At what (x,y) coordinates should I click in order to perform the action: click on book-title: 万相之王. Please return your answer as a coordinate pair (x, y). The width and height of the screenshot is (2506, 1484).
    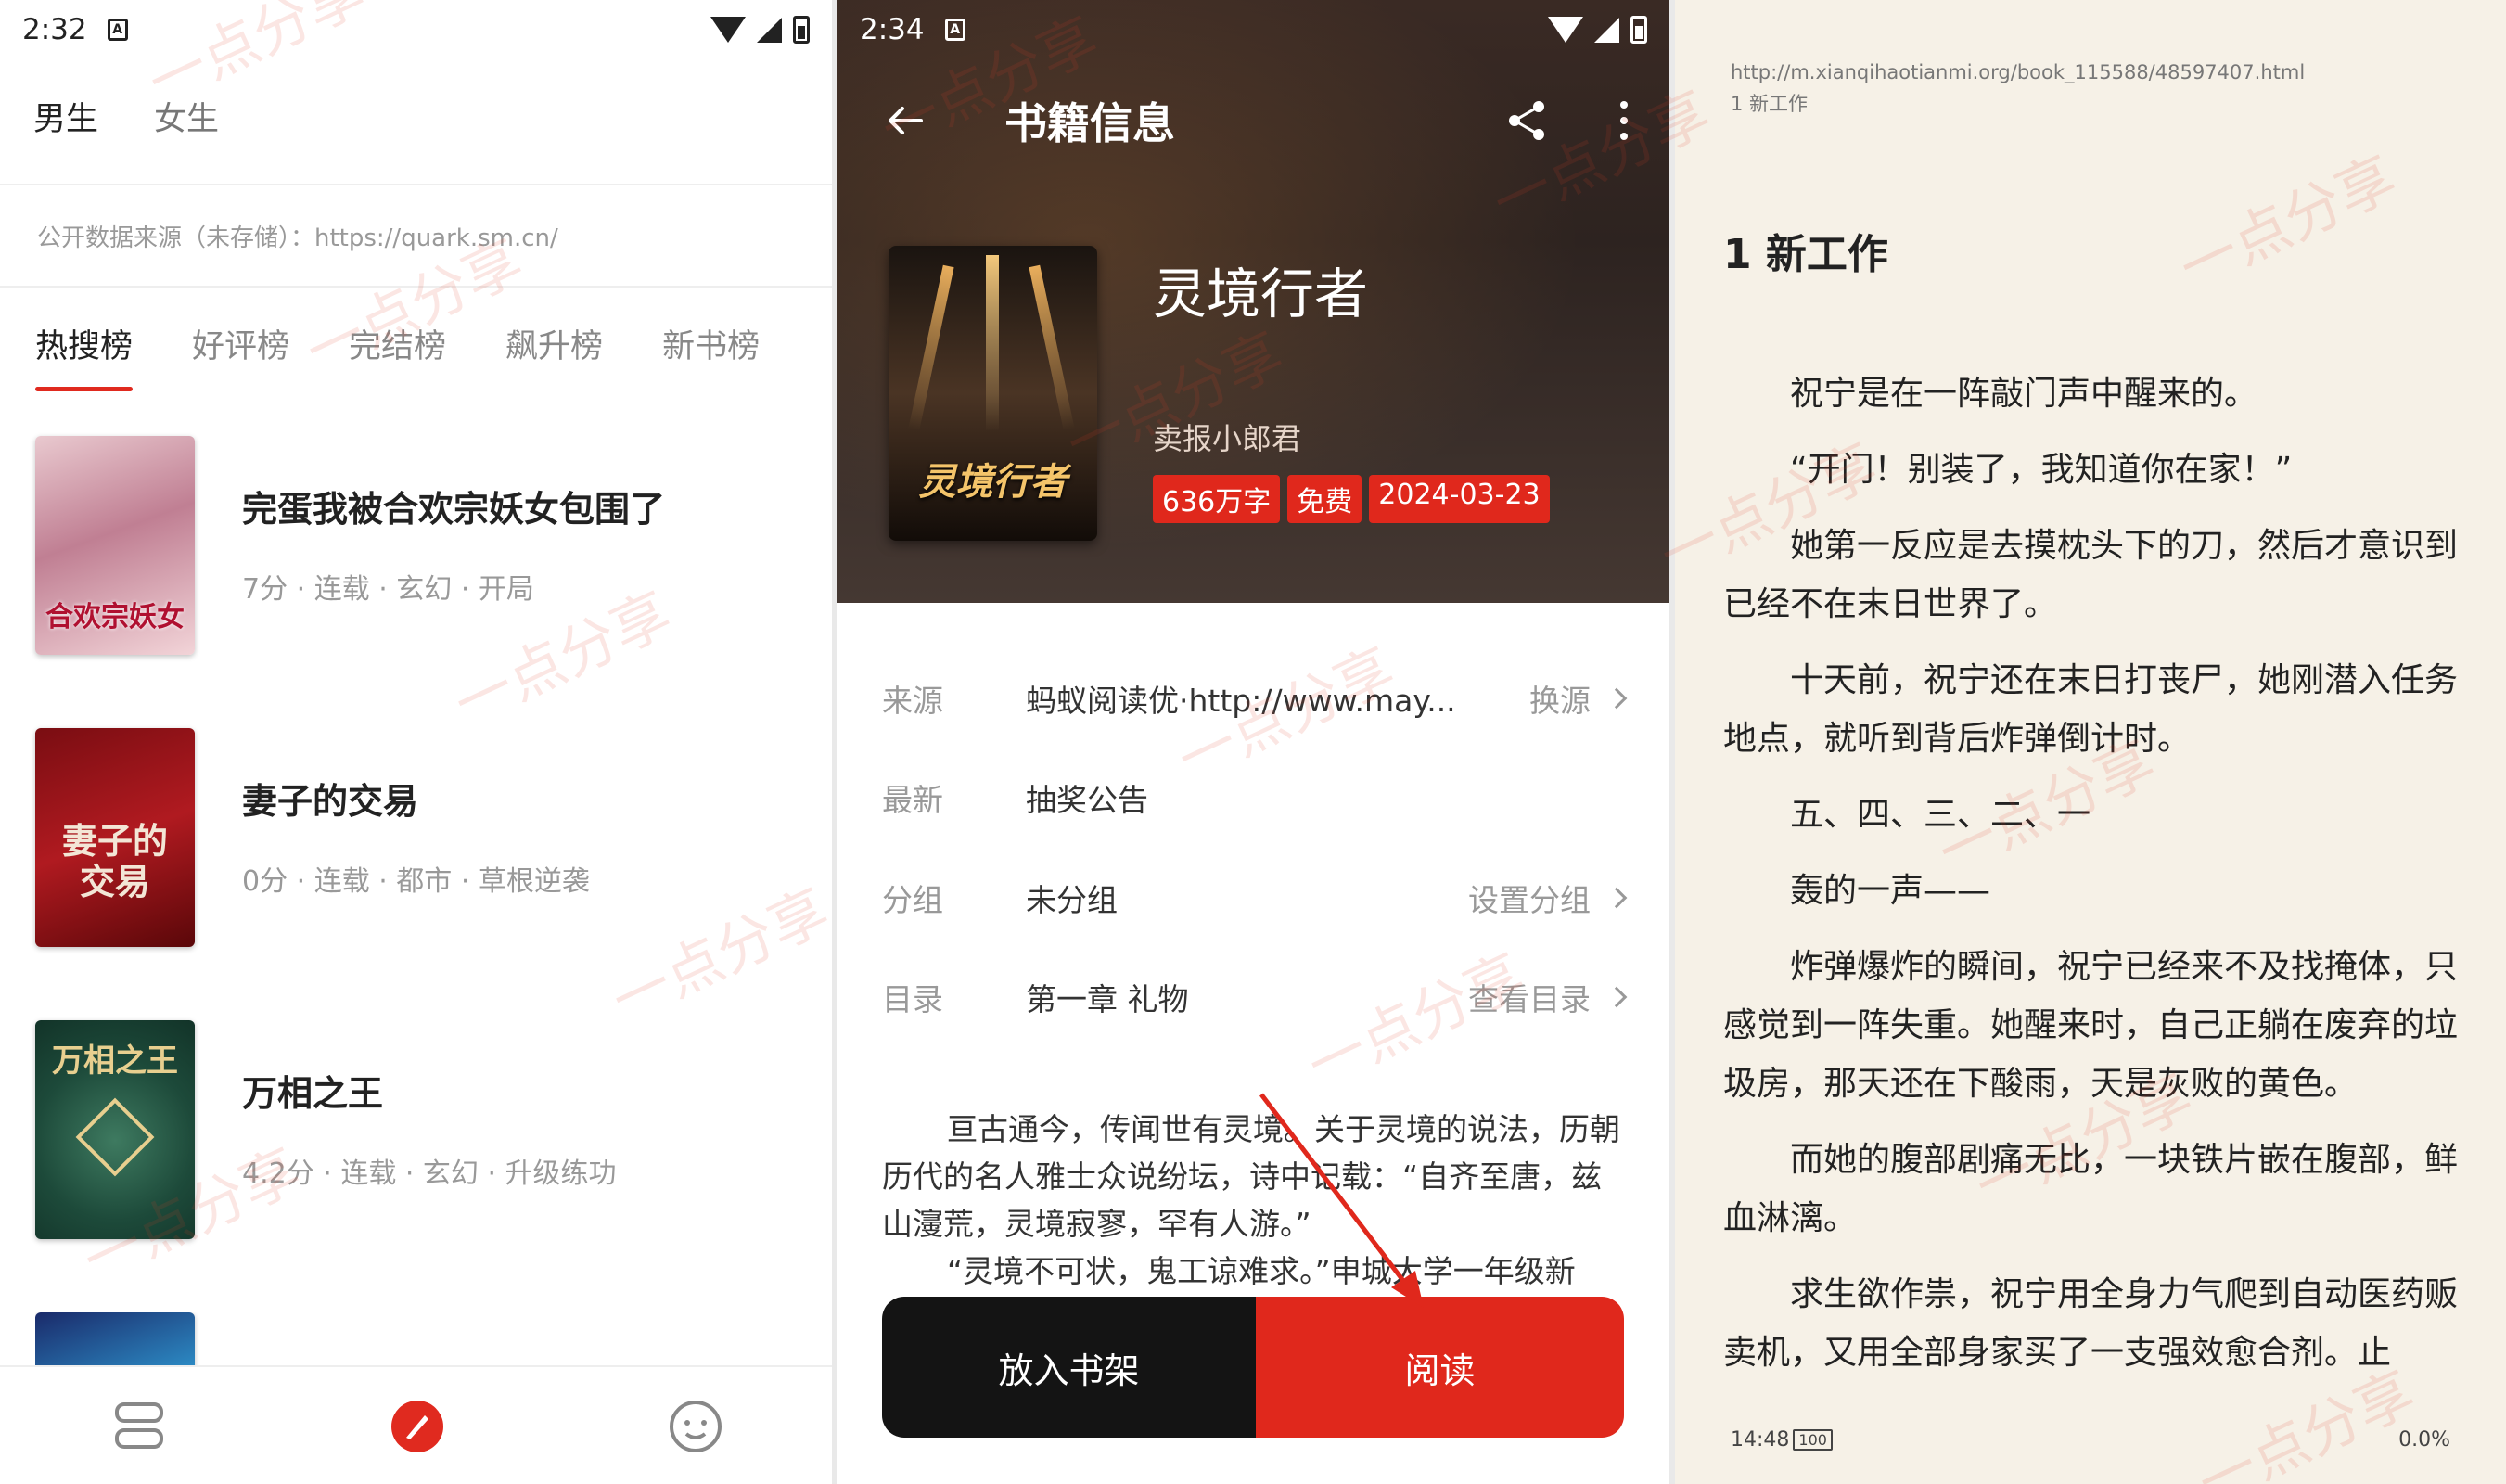
    Looking at the image, I should click on (313, 1093).